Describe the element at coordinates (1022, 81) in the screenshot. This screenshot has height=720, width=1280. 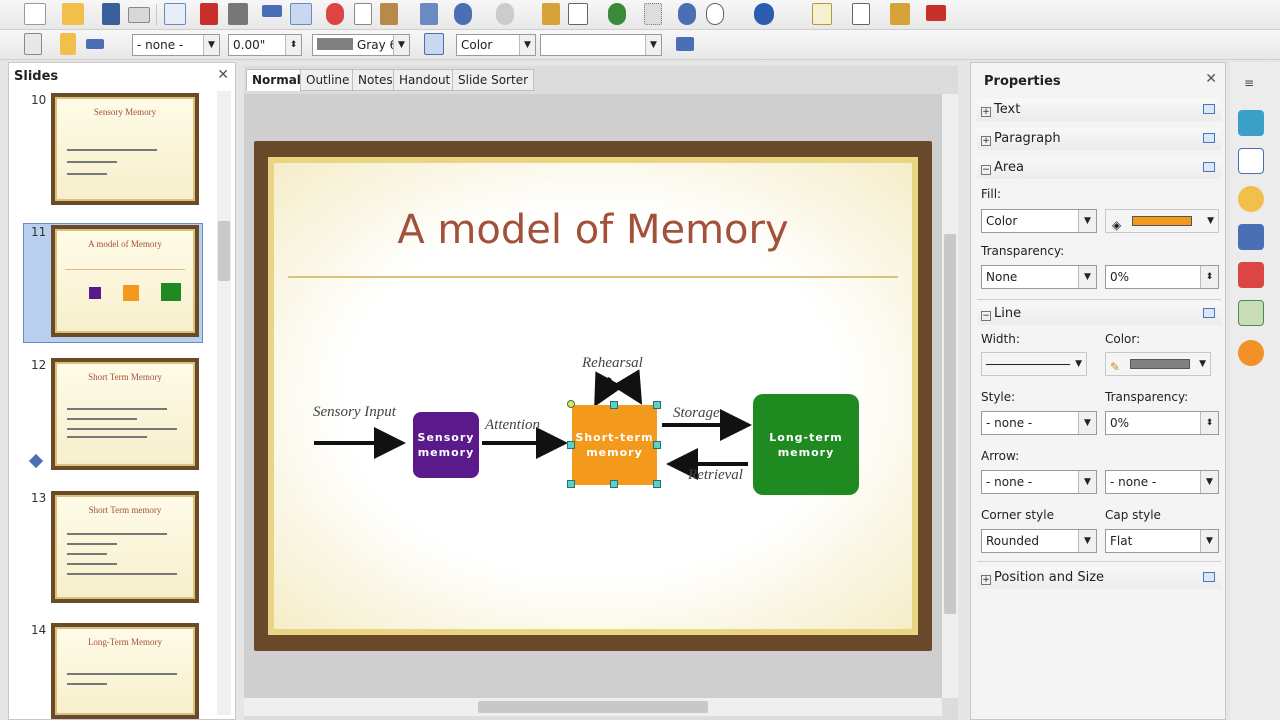
I see `properties-title: Properties` at that location.